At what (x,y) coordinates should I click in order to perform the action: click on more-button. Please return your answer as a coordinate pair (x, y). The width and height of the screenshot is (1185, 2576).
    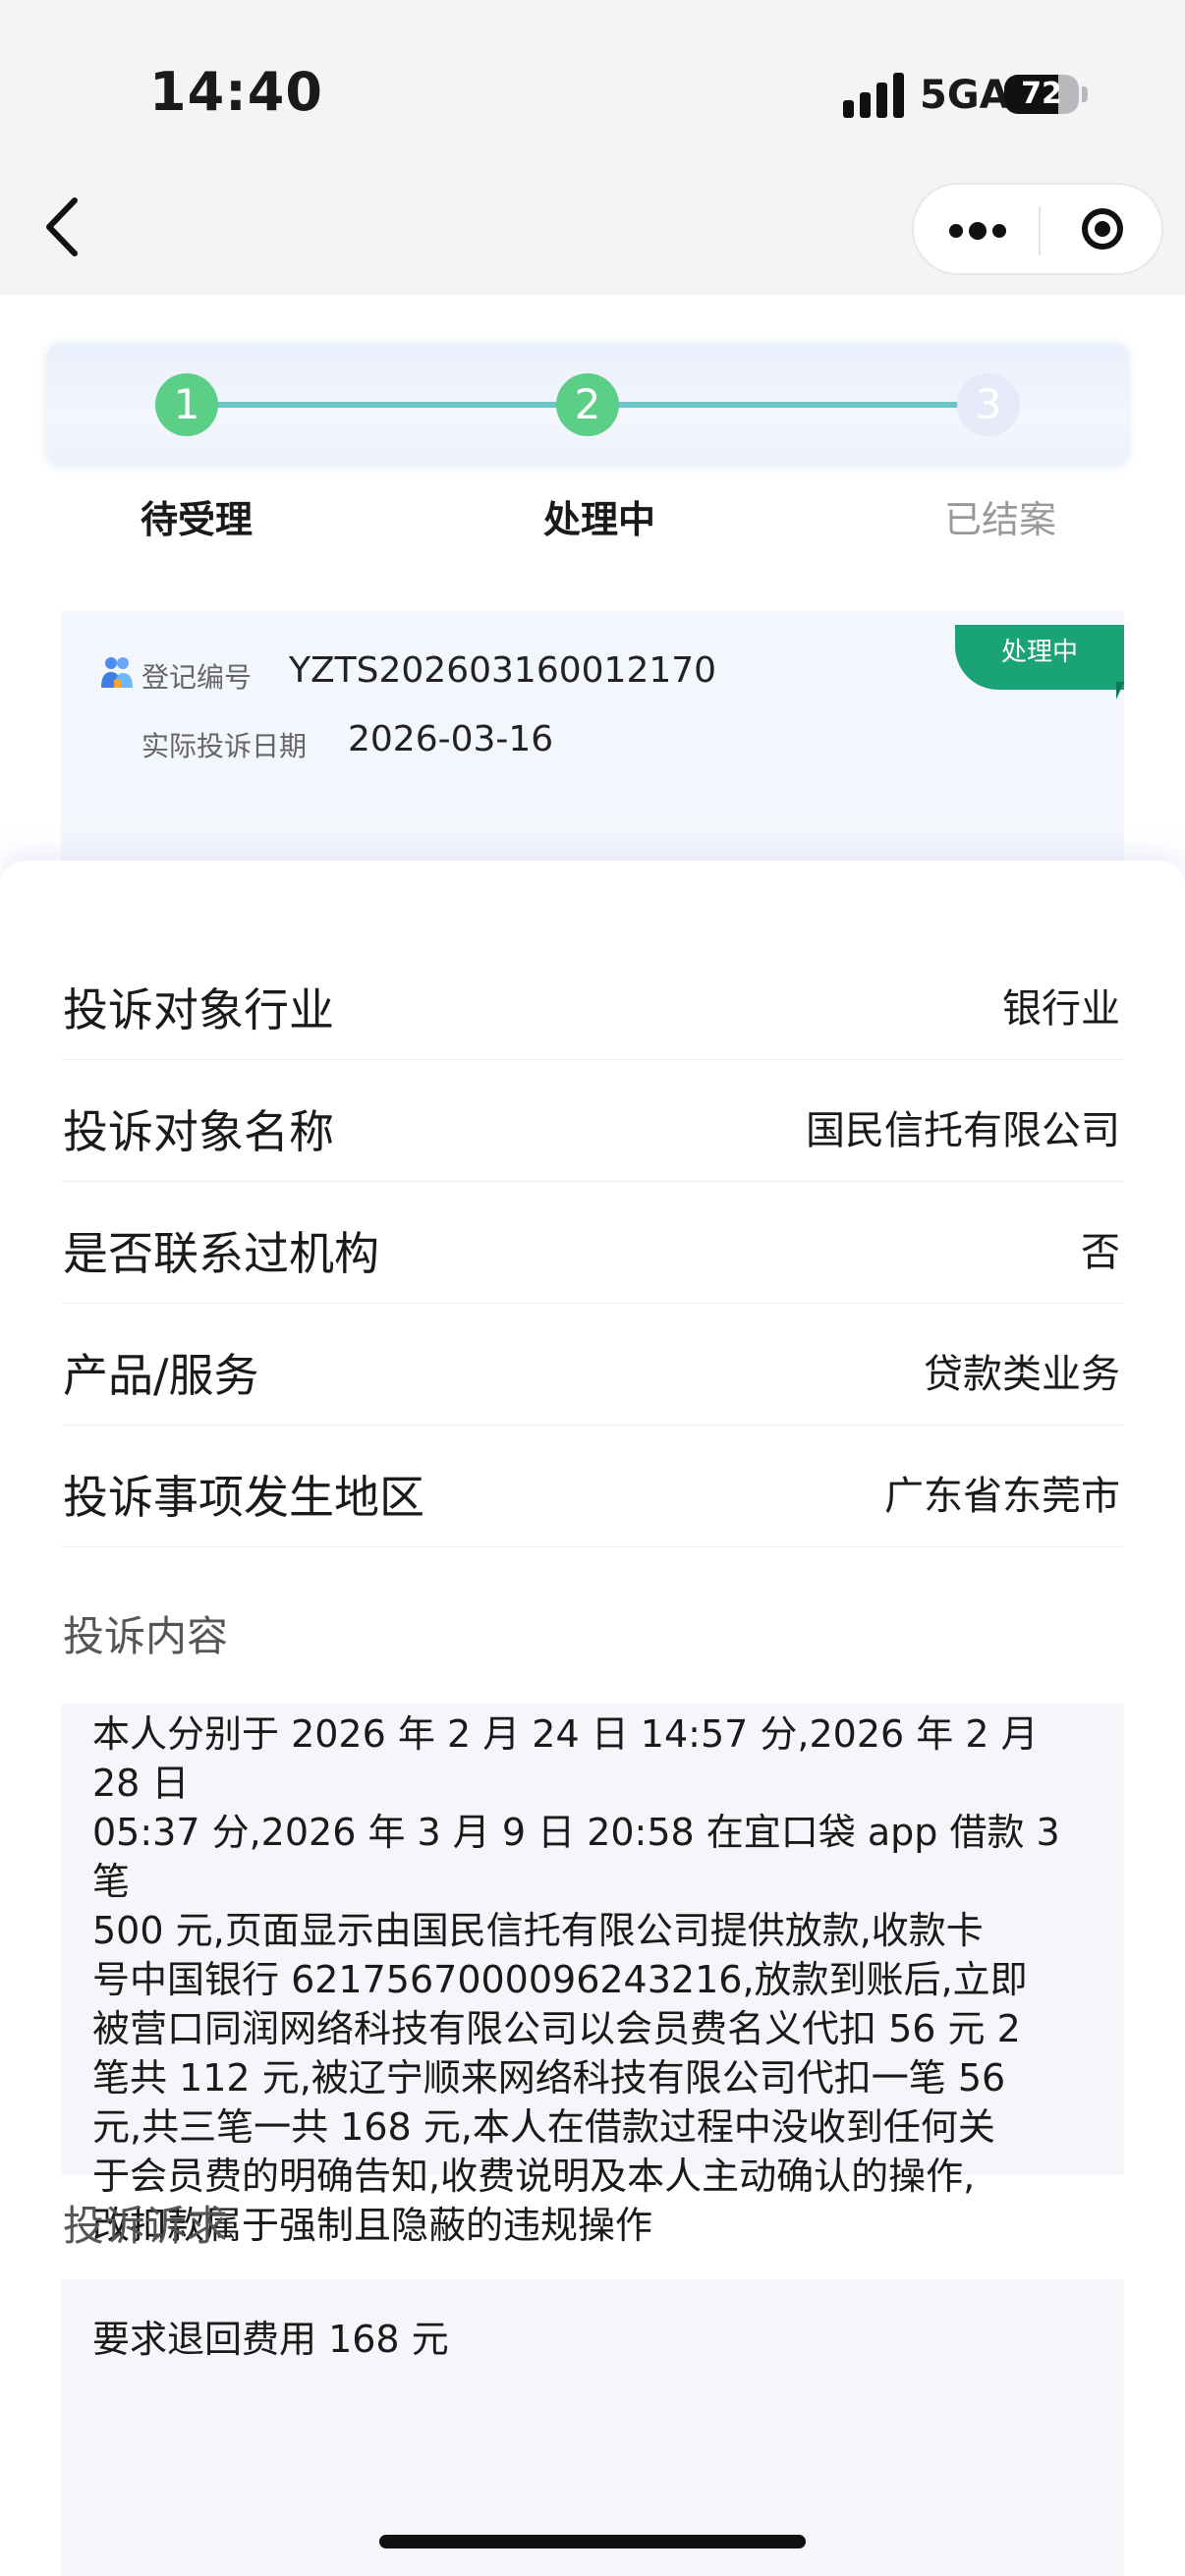
    Looking at the image, I should click on (977, 229).